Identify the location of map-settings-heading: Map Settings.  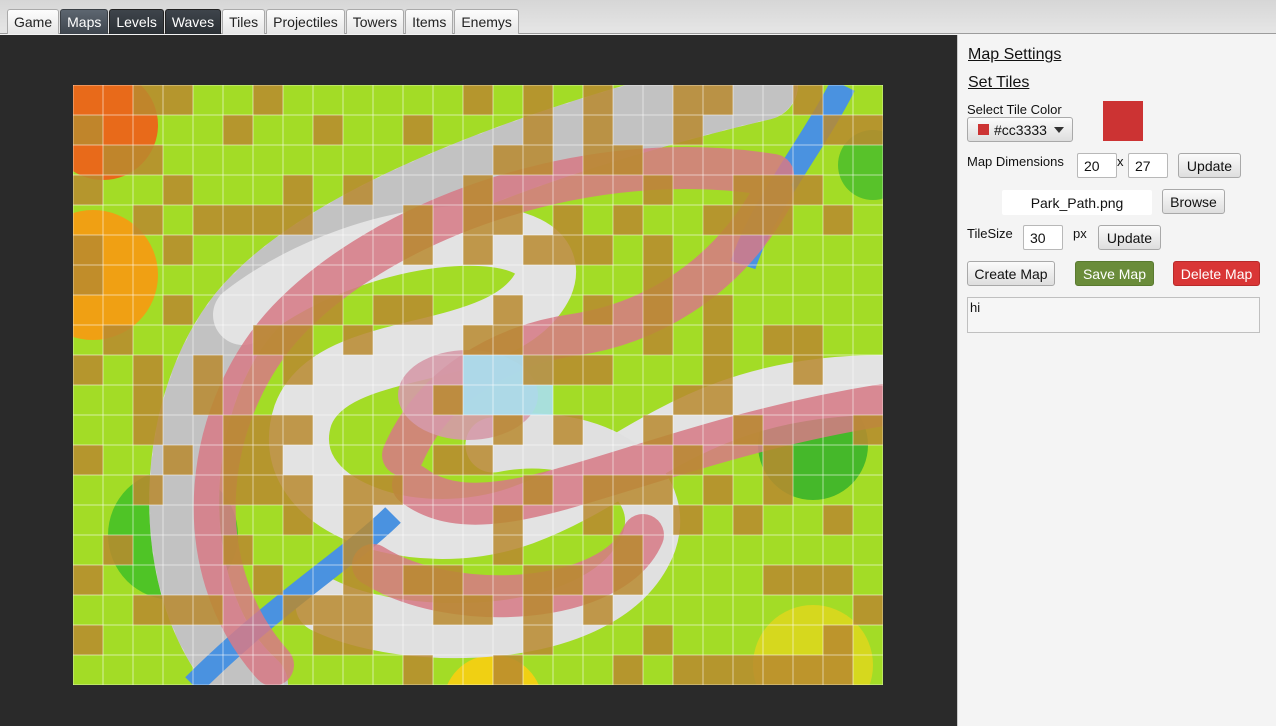
(1015, 54).